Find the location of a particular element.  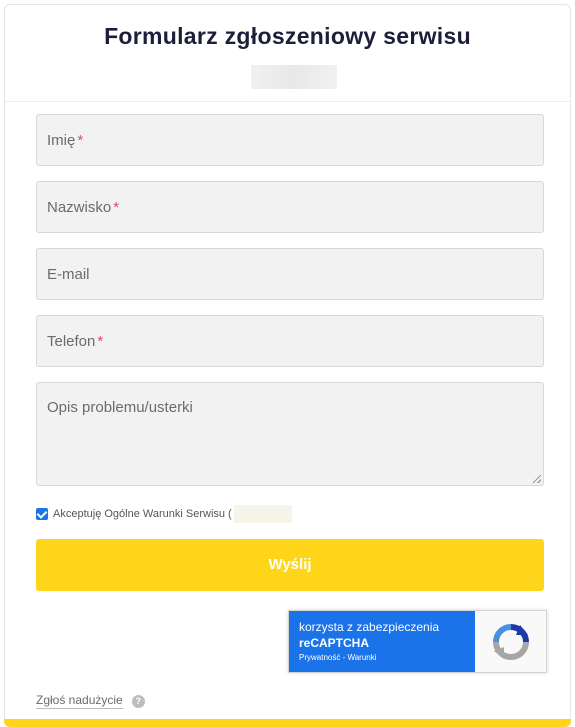

recaptcha-line1: korzysta z zabezpieczenia is located at coordinates (369, 627).